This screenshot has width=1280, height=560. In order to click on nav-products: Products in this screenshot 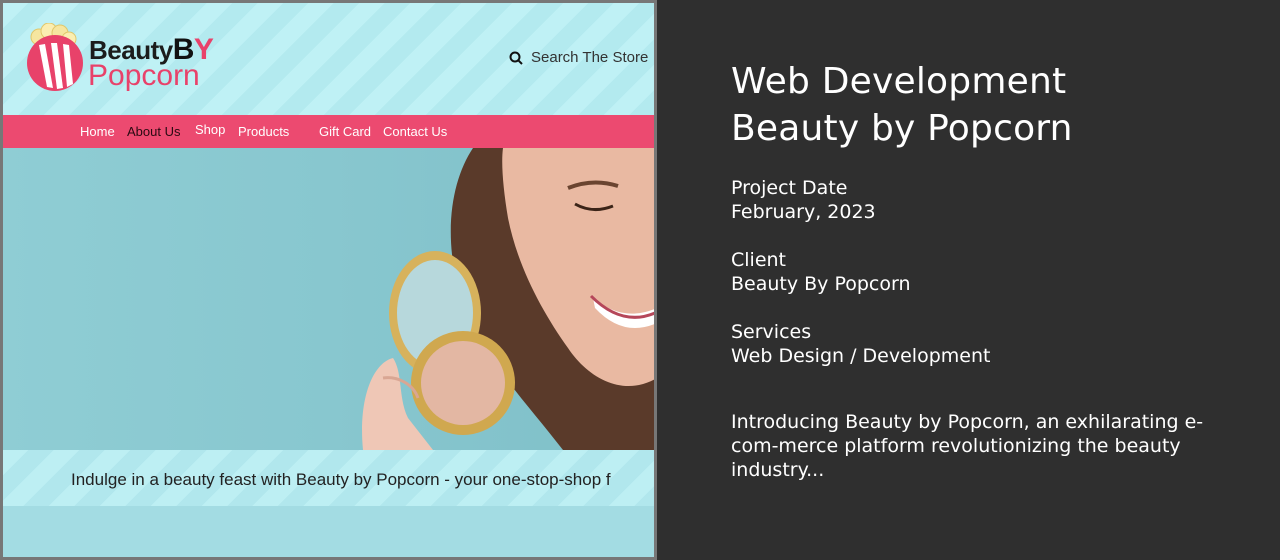, I will do `click(263, 131)`.